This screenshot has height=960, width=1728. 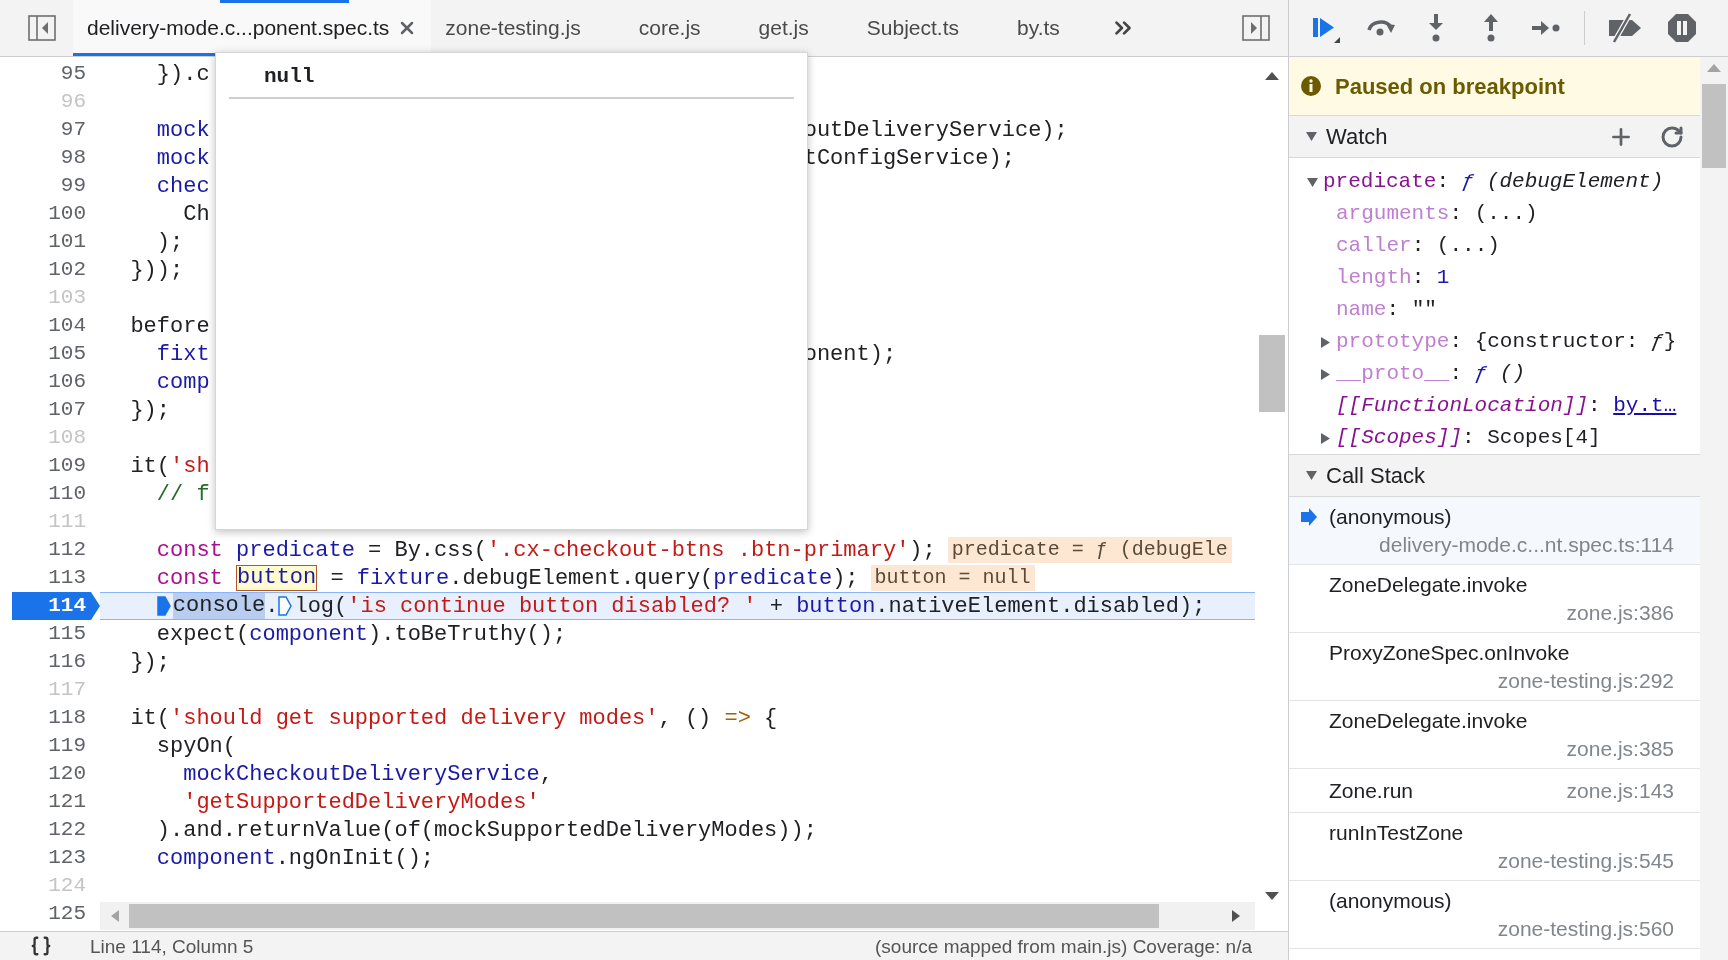 What do you see at coordinates (1494, 531) in the screenshot?
I see `call-frame: (anonymous) delivery-mode.c...nt.spec.ts:114` at bounding box center [1494, 531].